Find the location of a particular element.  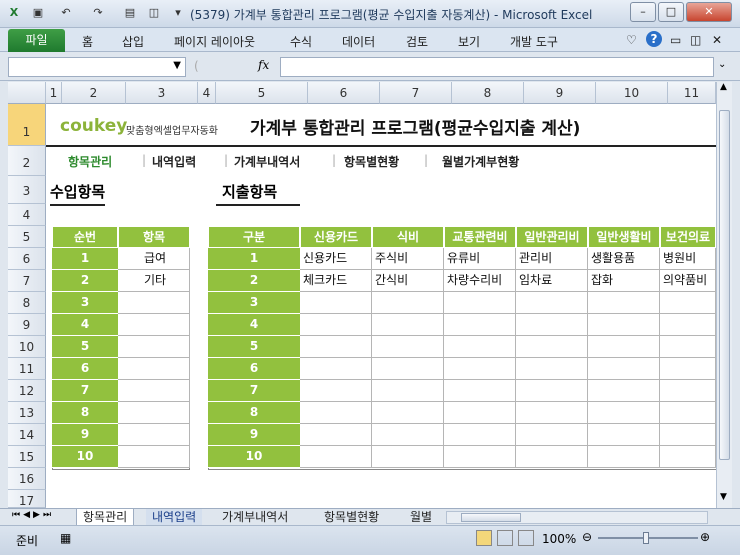

name-box-dropdown-icon: ▼ is located at coordinates (177, 65).